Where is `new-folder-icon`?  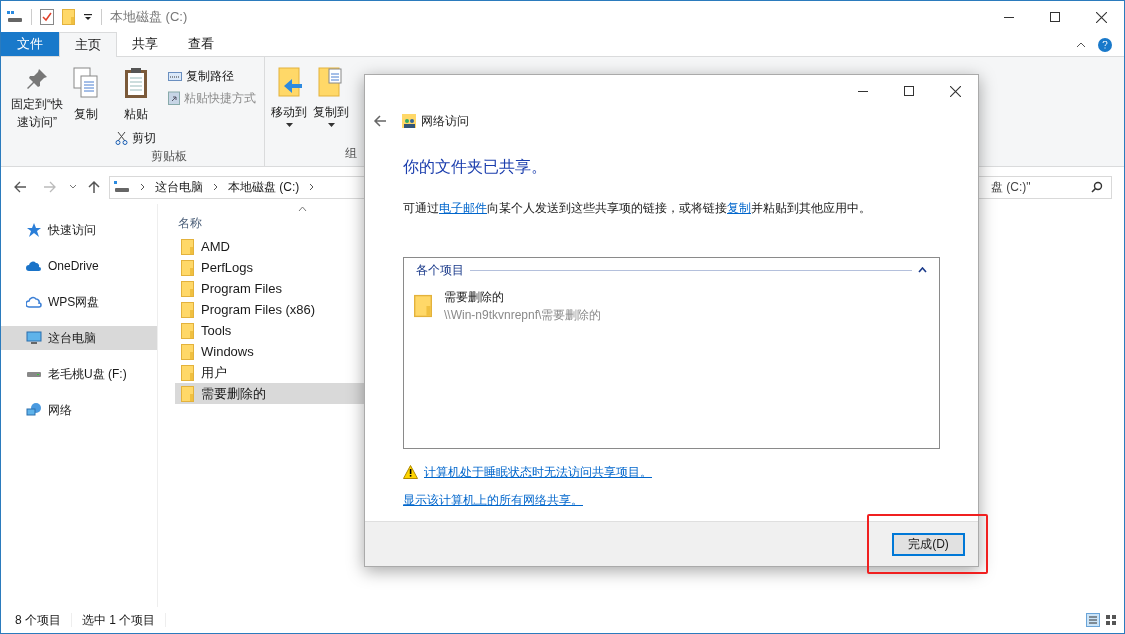 new-folder-icon is located at coordinates (68, 17).